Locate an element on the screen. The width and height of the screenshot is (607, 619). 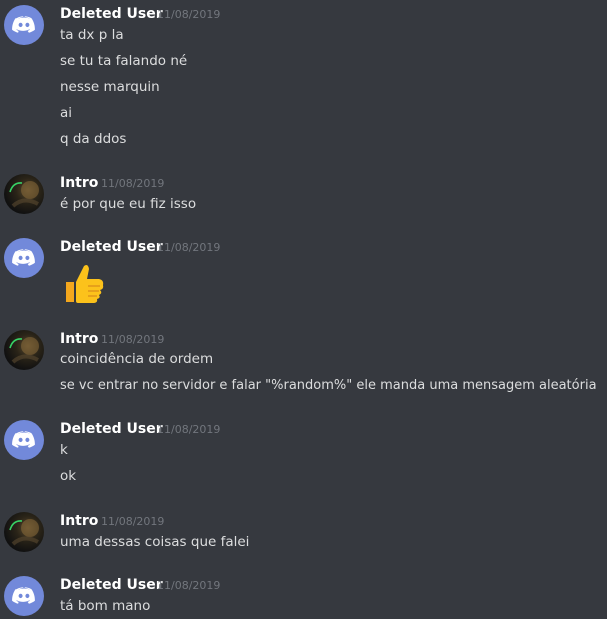
message-text: uma dessas coisas que falei is located at coordinates (155, 542).